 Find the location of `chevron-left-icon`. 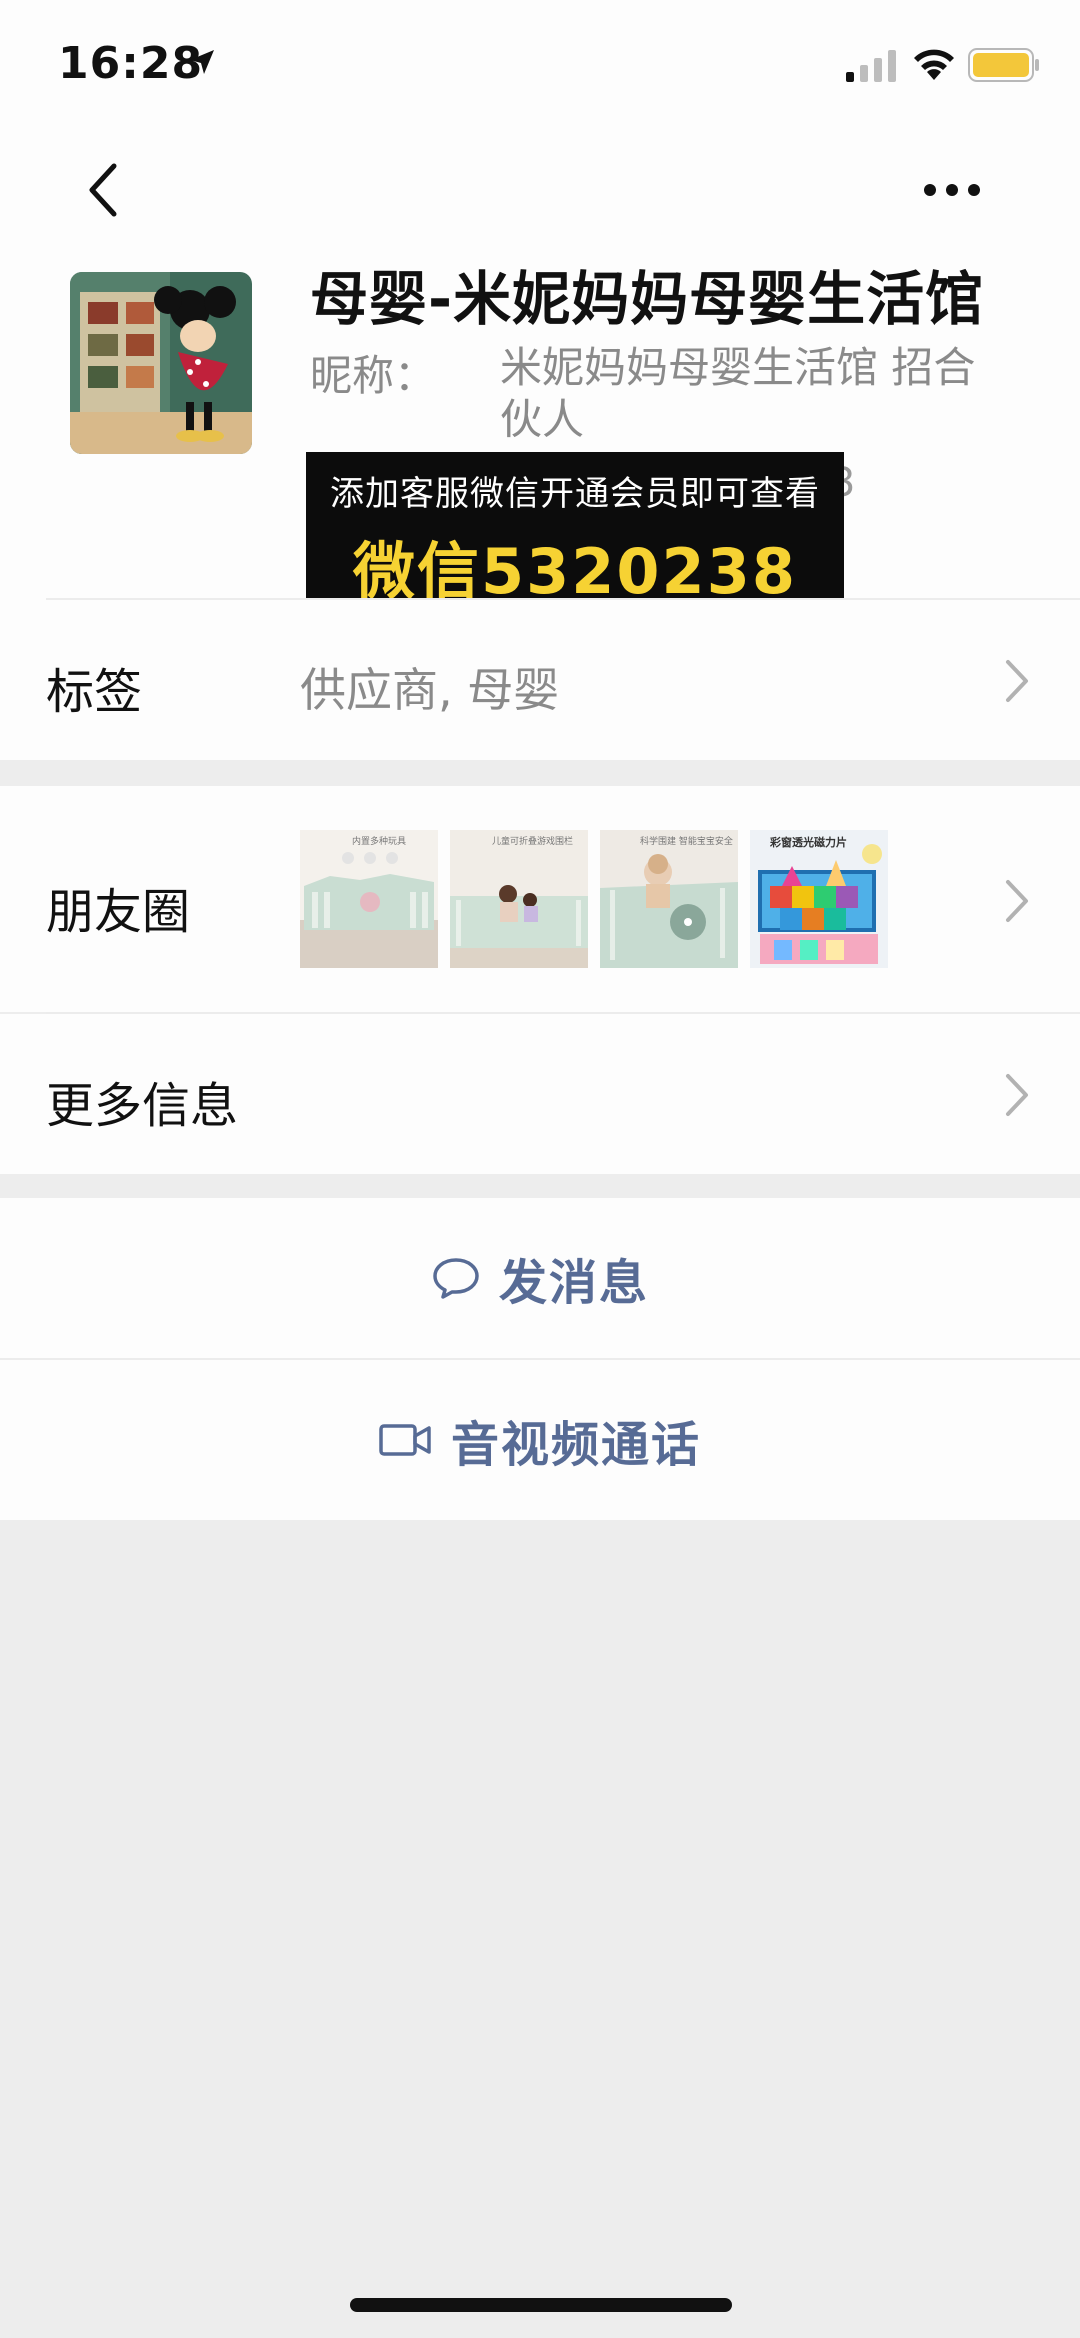

chevron-left-icon is located at coordinates (104, 190).